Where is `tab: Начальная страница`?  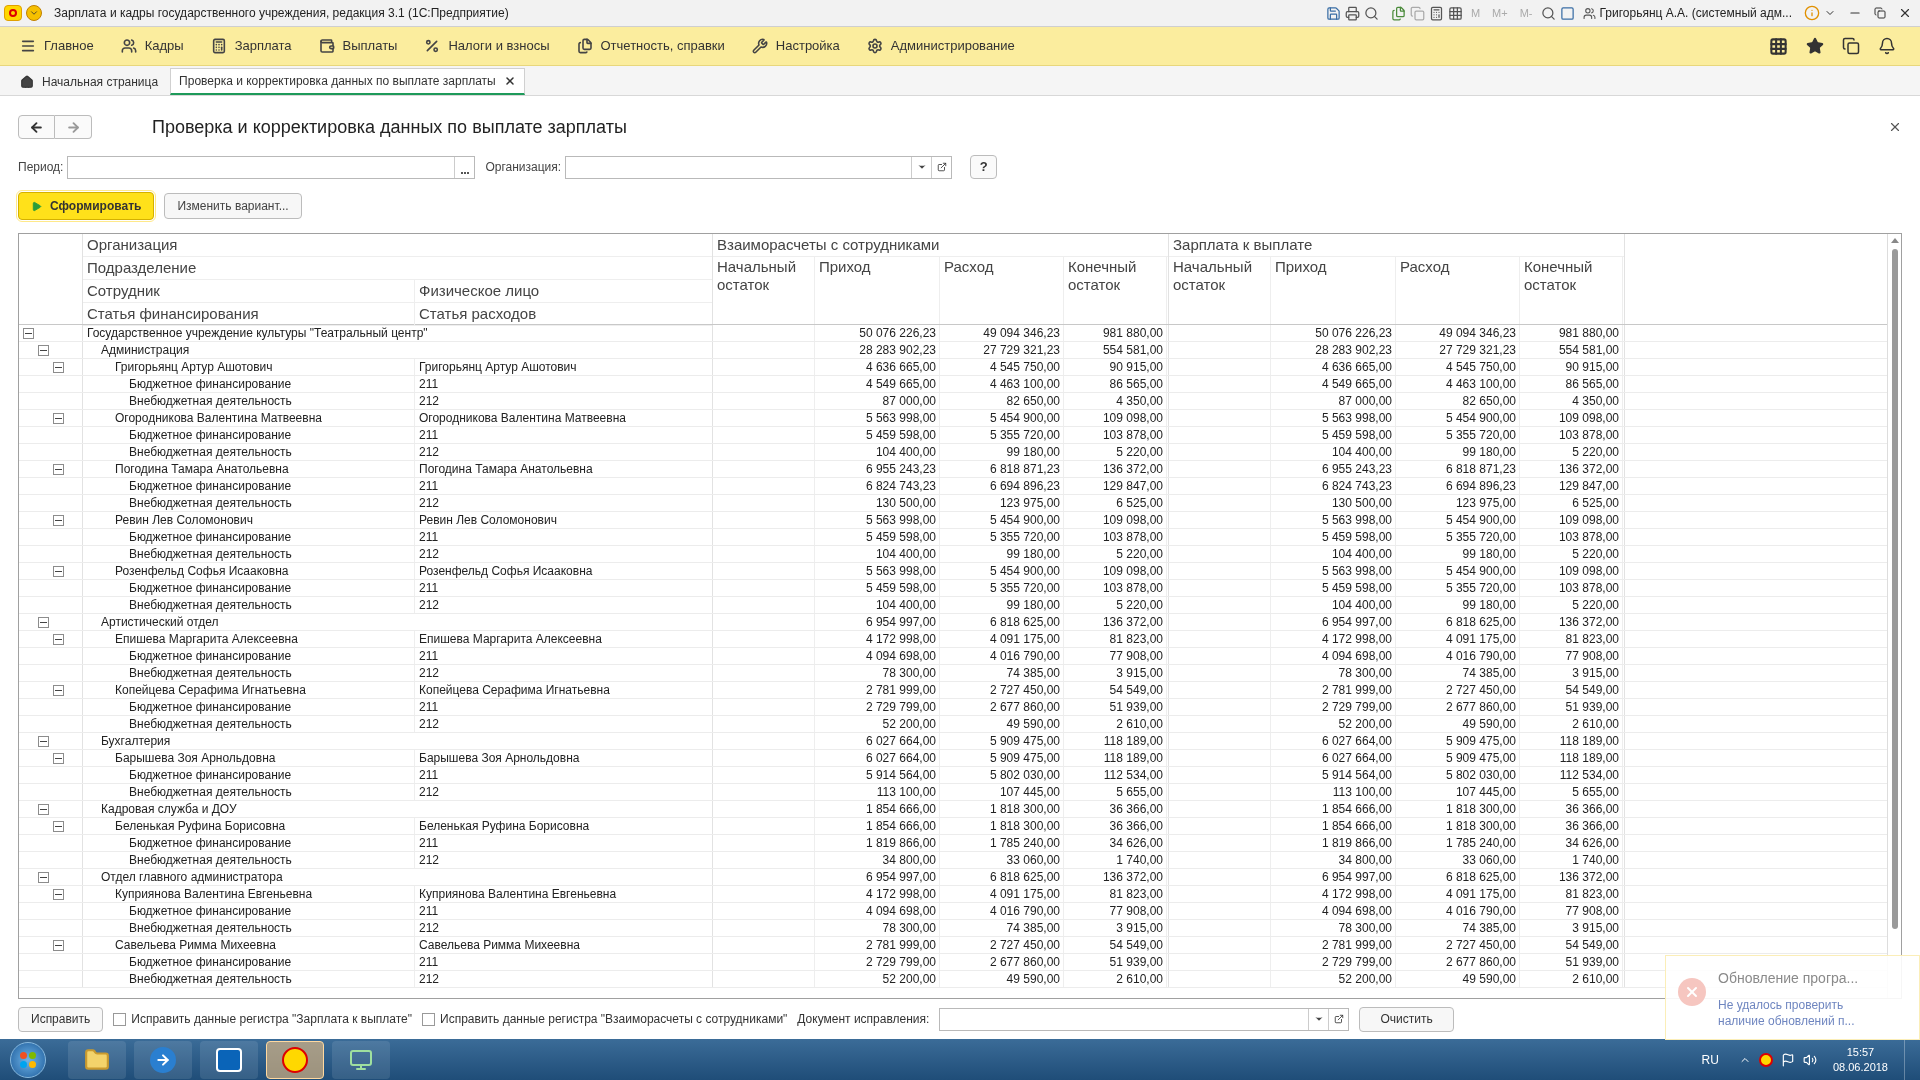
tab: Начальная страница is located at coordinates (89, 81).